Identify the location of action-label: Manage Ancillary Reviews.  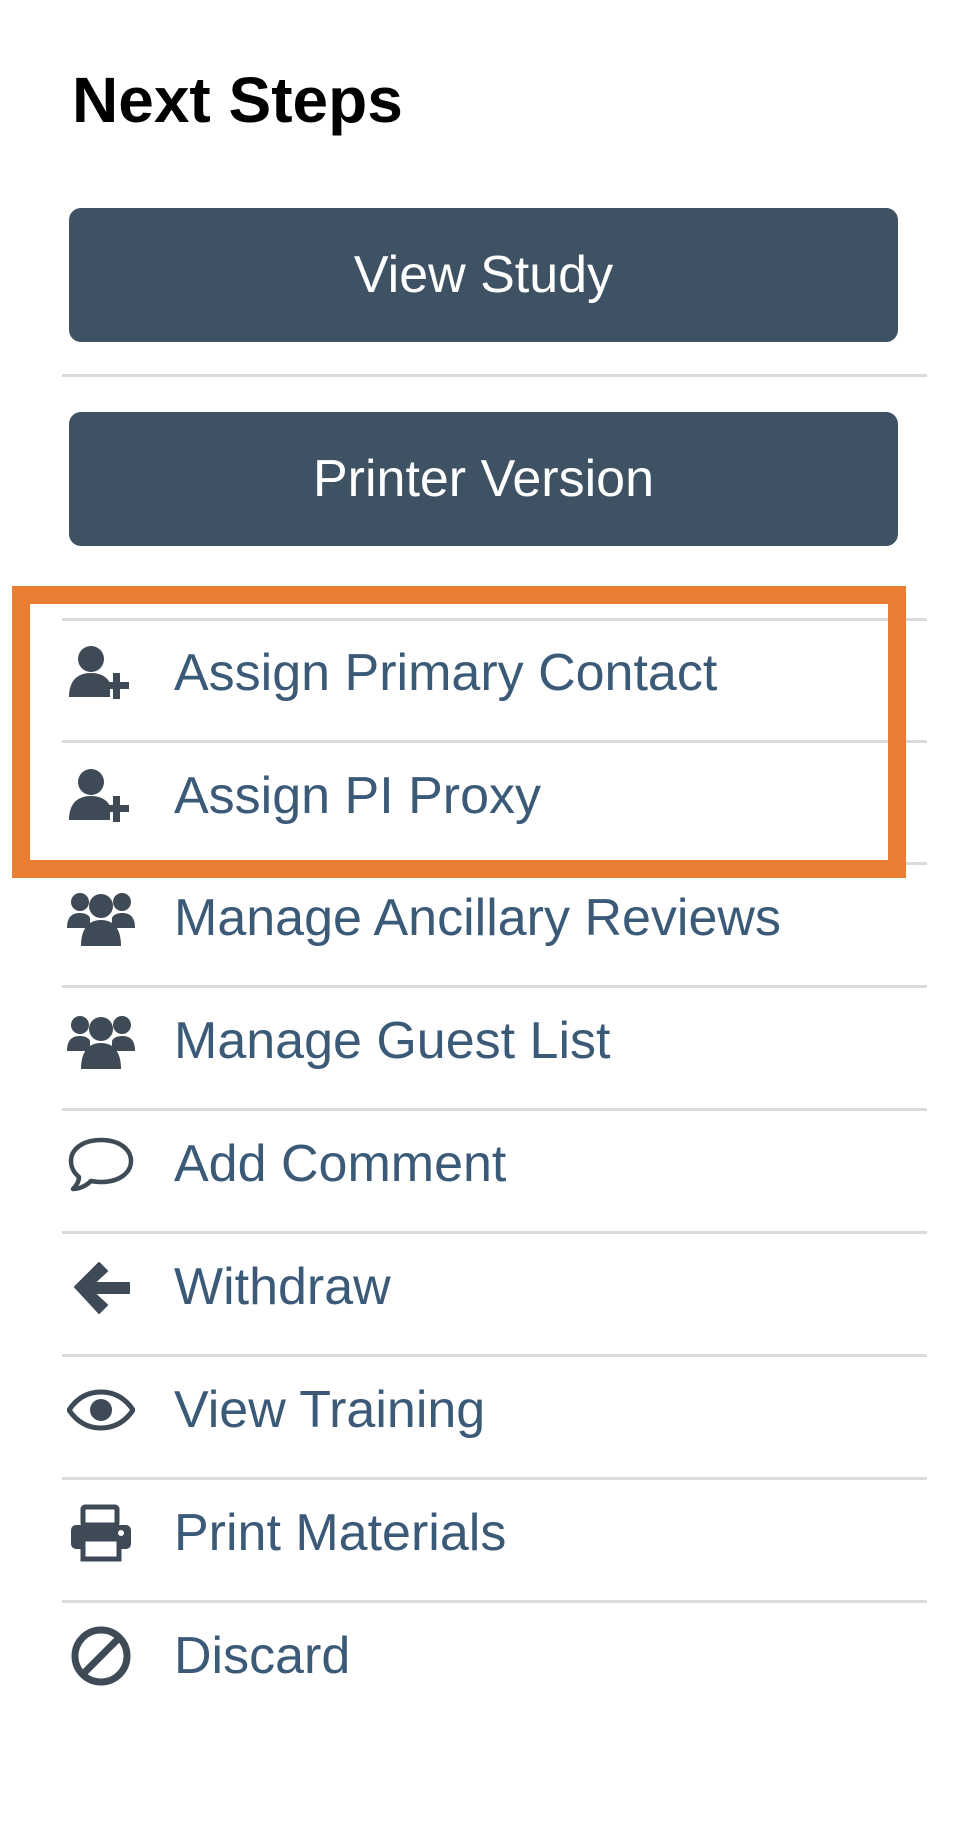
(477, 917).